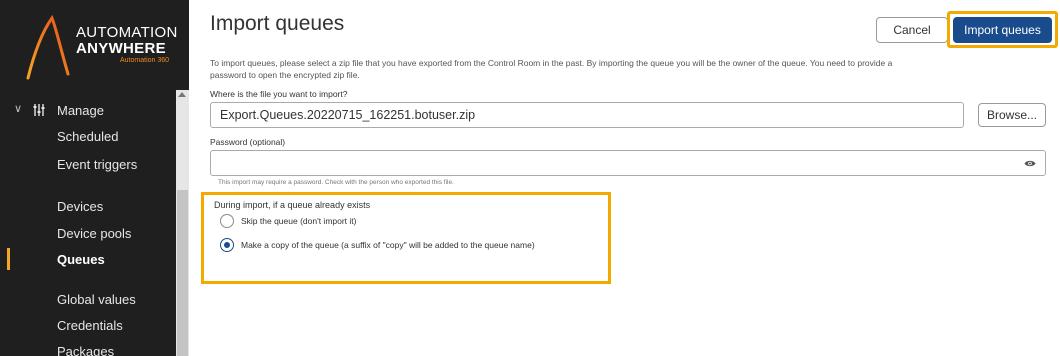 The height and width of the screenshot is (356, 1060). I want to click on active-indicator, so click(8, 259).